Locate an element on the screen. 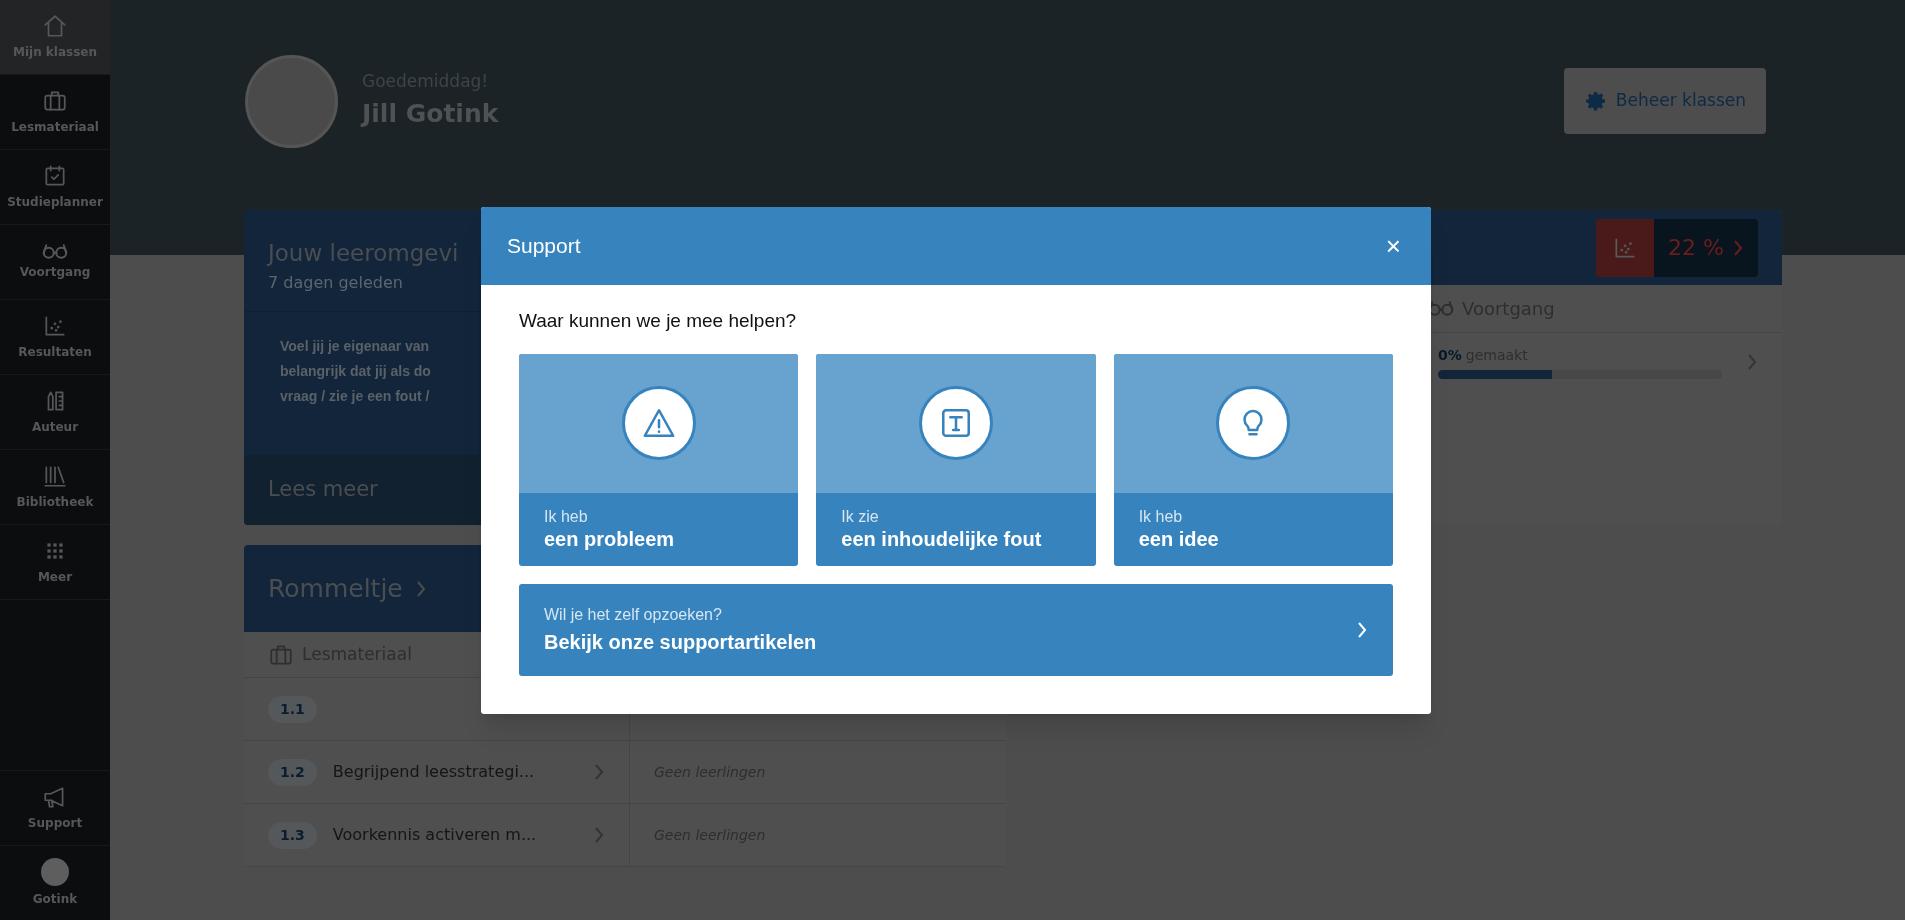  news-text: Voel jij je eigenaar van is located at coordinates (355, 346).